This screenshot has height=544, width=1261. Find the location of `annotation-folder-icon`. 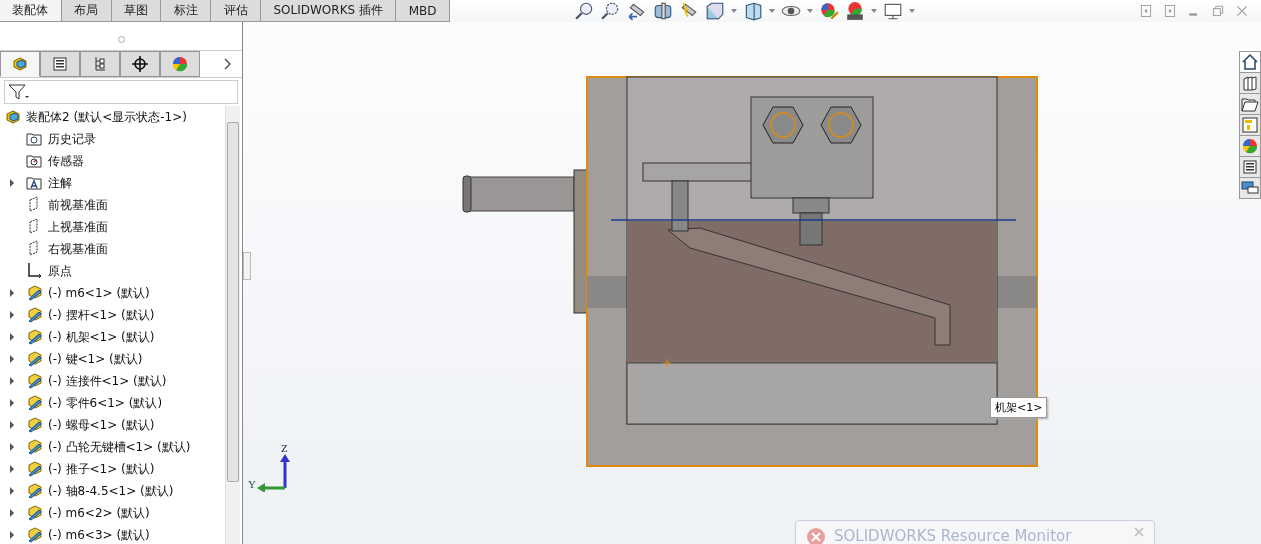

annotation-folder-icon is located at coordinates (35, 183).